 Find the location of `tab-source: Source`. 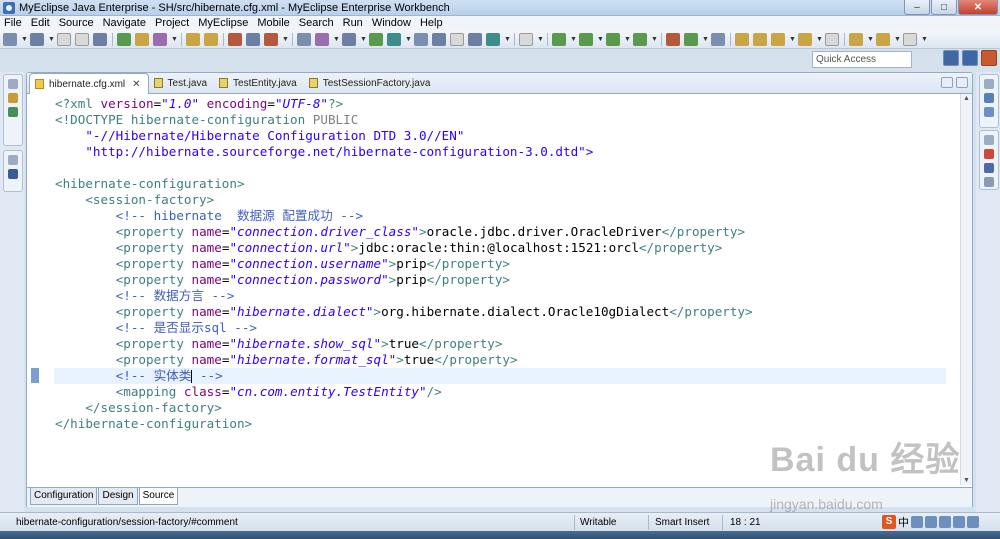

tab-source: Source is located at coordinates (158, 496).